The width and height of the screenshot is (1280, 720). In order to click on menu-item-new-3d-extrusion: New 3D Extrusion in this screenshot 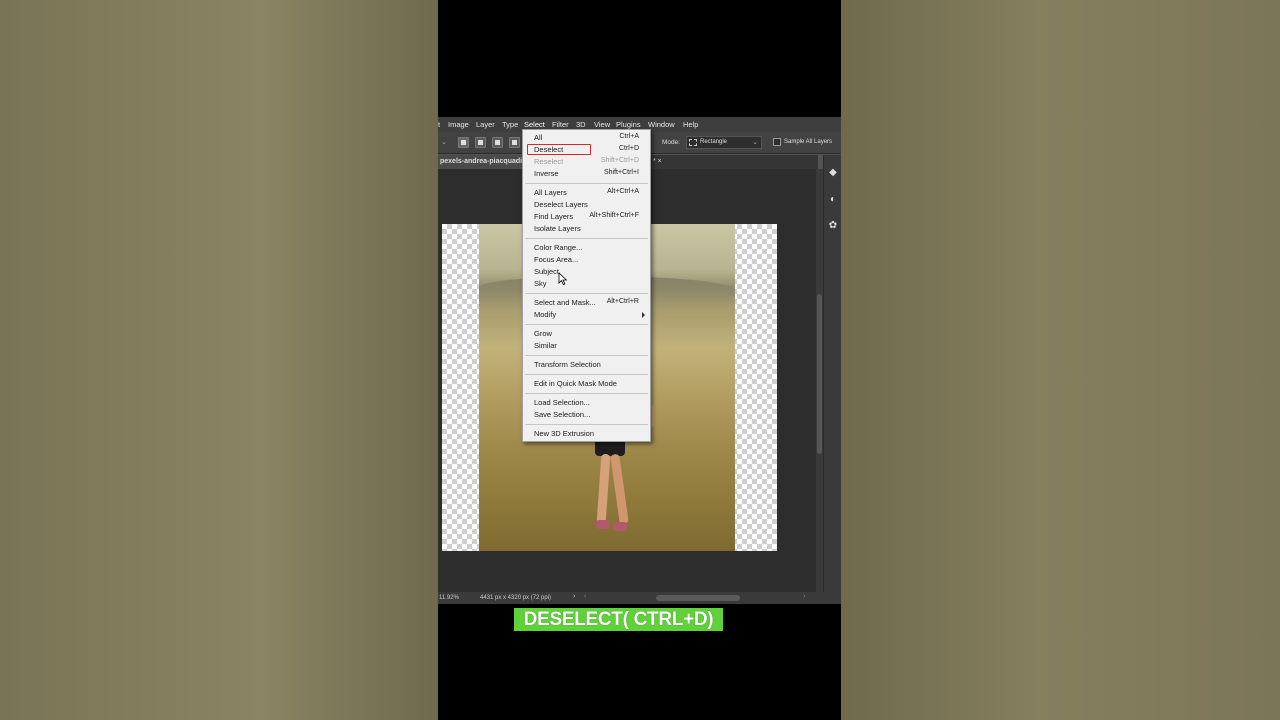, I will do `click(586, 434)`.